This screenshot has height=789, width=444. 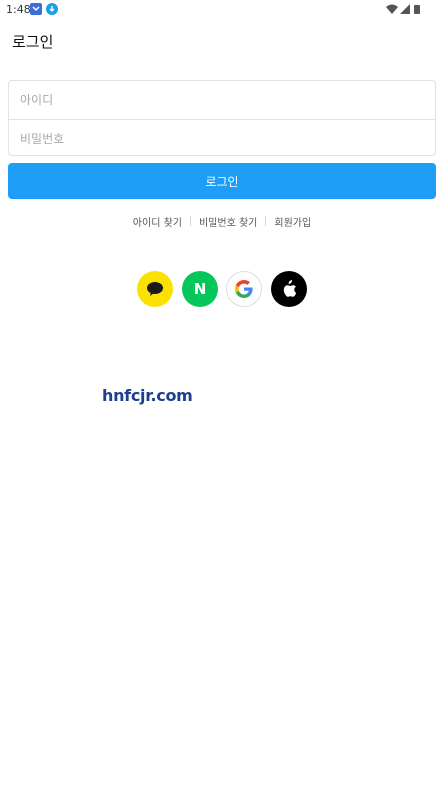 I want to click on naver-n-icon: N, so click(x=200, y=289).